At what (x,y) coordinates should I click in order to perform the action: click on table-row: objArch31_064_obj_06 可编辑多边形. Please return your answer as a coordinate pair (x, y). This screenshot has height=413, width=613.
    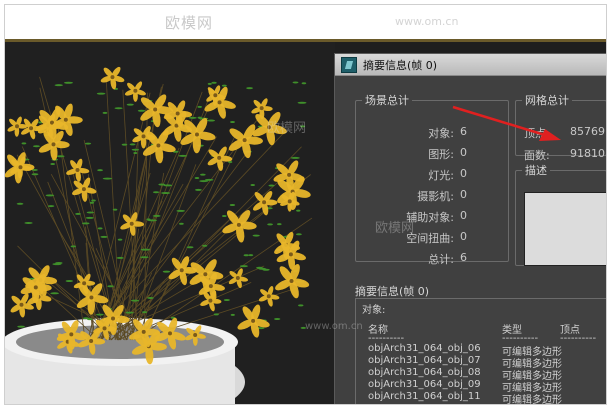
    Looking at the image, I should click on (484, 350).